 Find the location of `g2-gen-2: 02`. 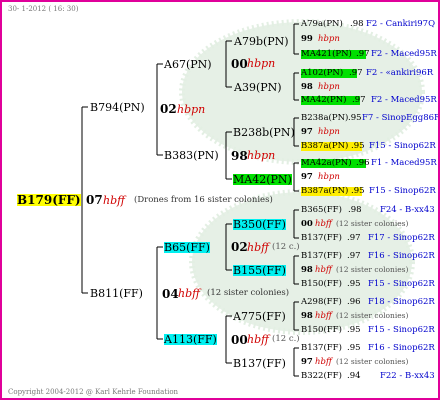

g2-gen-2: 02 is located at coordinates (239, 247).